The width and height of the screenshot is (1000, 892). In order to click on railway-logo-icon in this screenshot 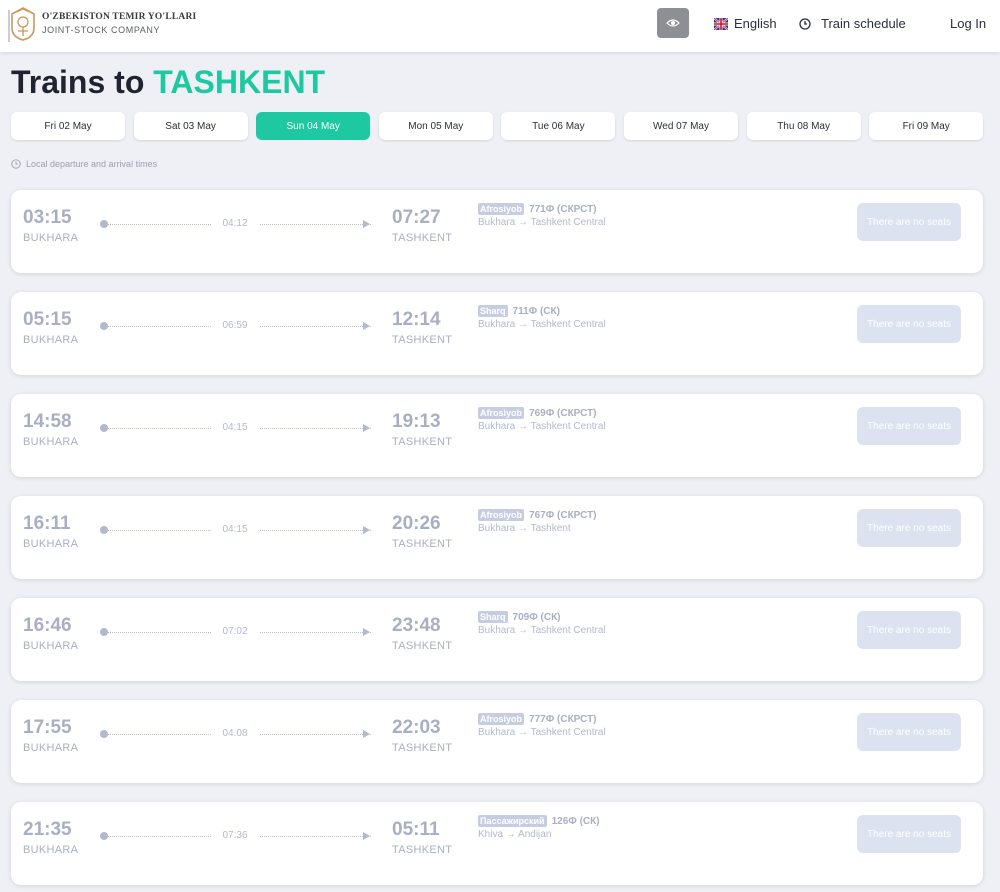, I will do `click(23, 24)`.